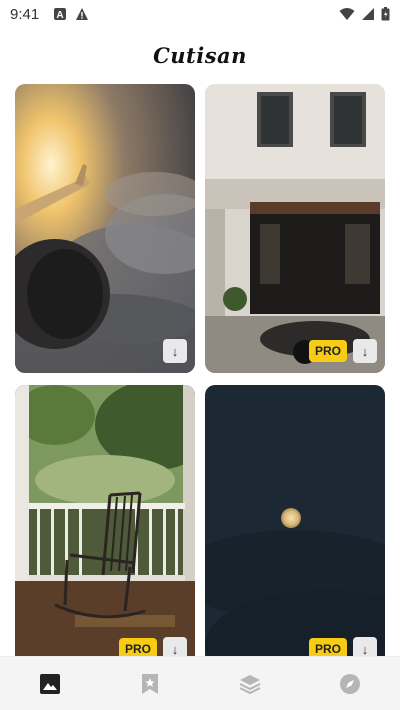  I want to click on svg-text: A, so click(60, 15).